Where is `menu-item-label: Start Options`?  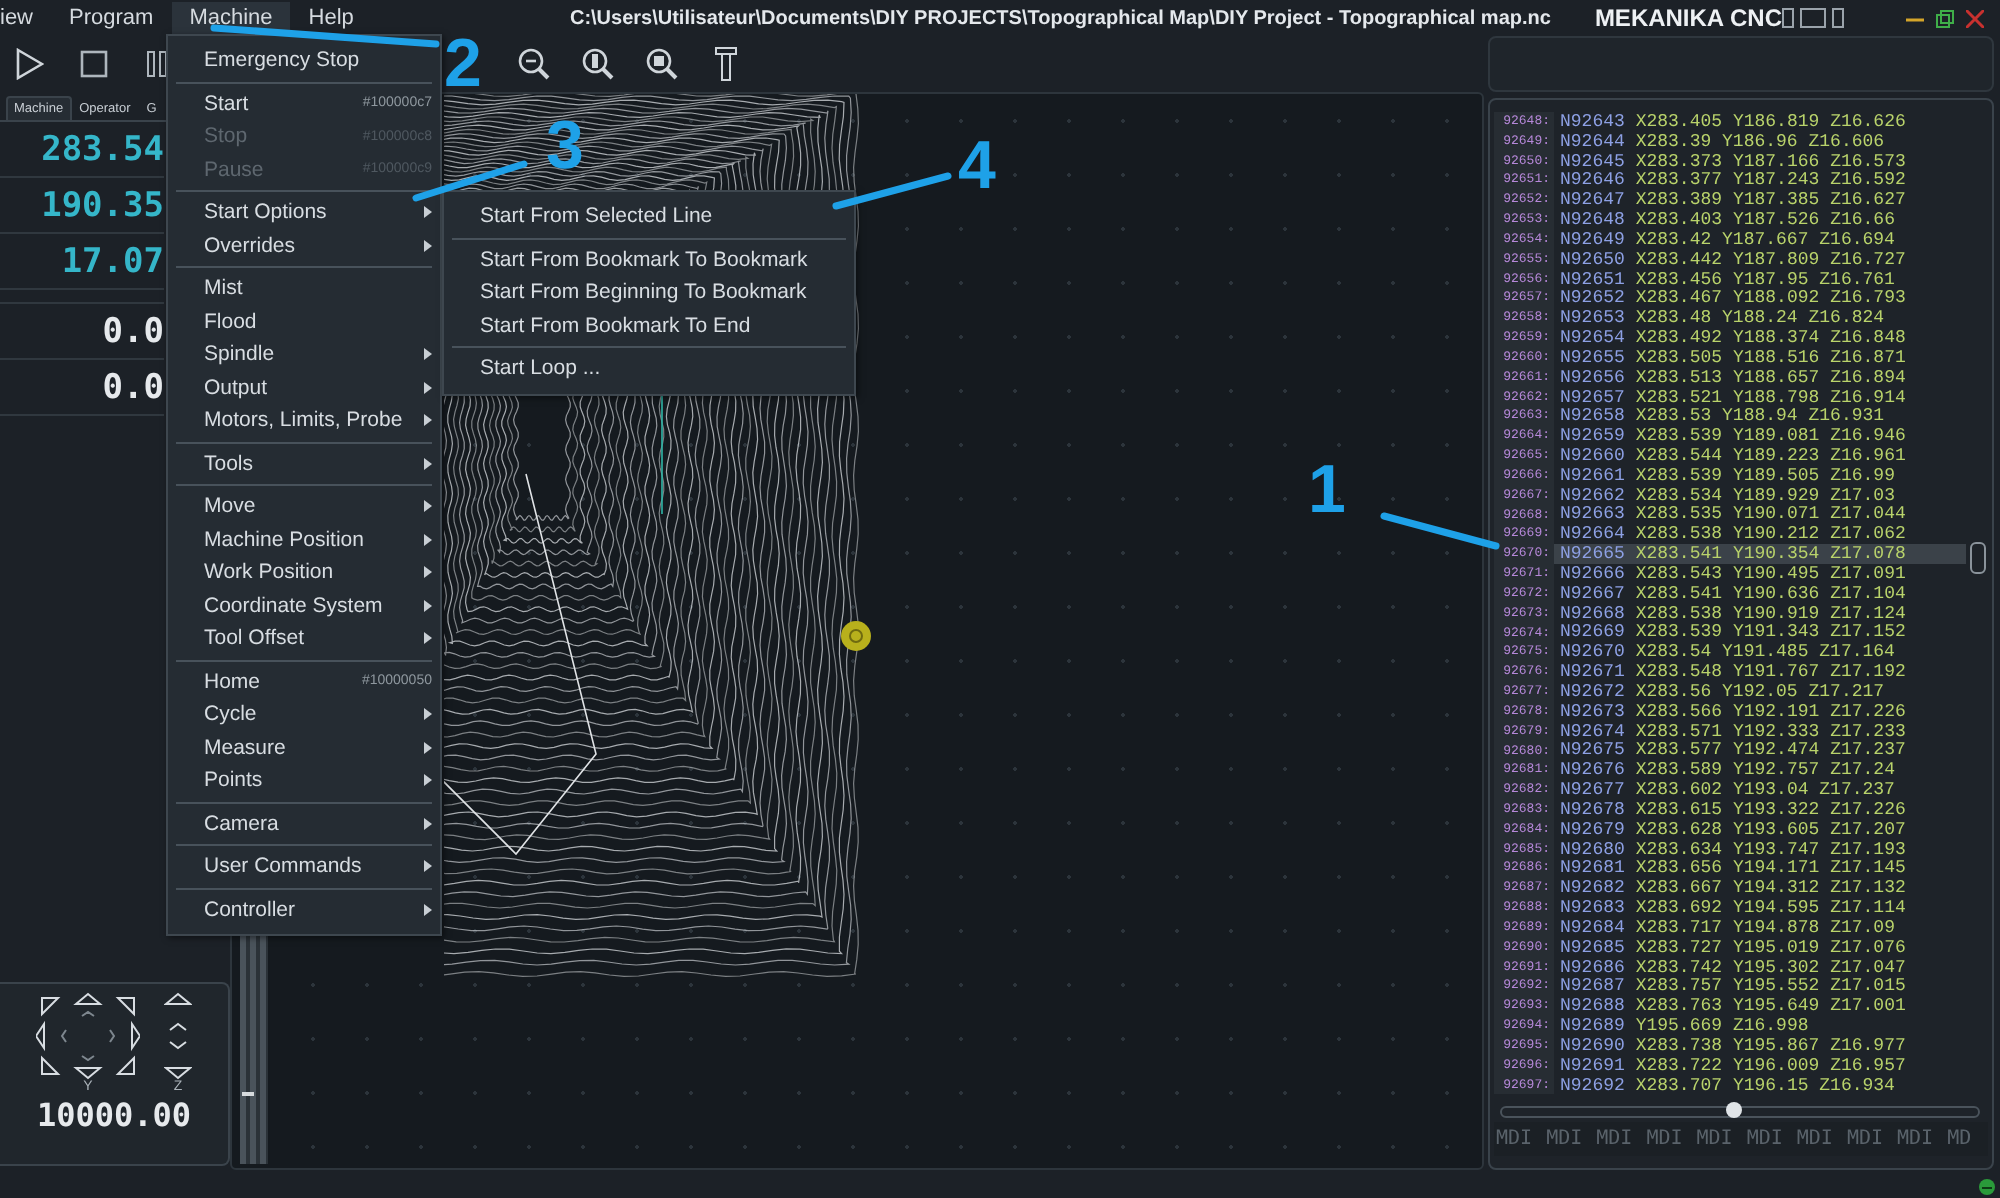 menu-item-label: Start Options is located at coordinates (265, 212).